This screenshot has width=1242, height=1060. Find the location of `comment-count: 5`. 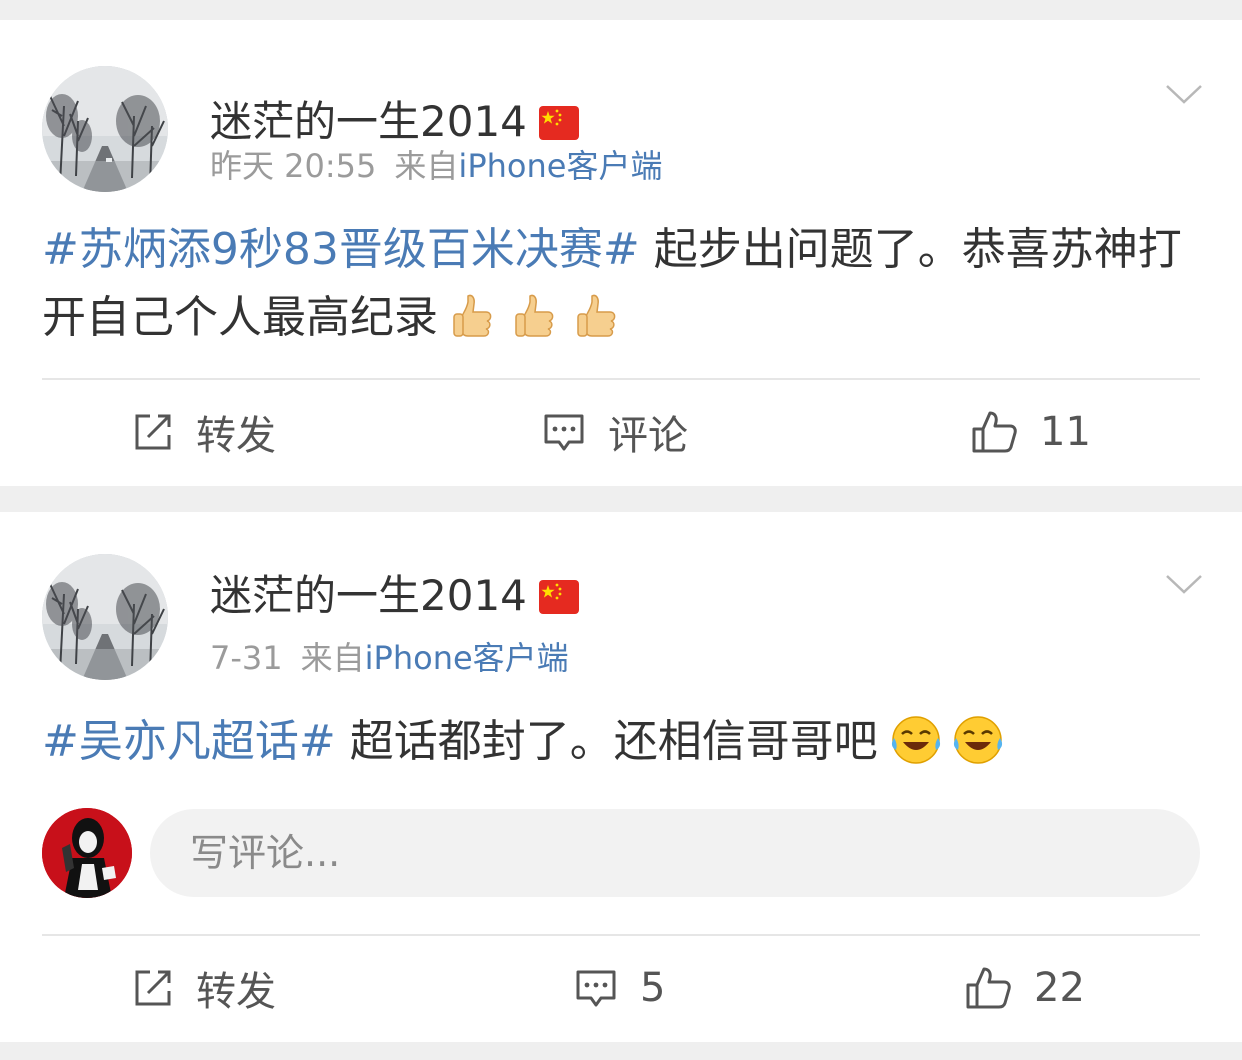

comment-count: 5 is located at coordinates (653, 988).